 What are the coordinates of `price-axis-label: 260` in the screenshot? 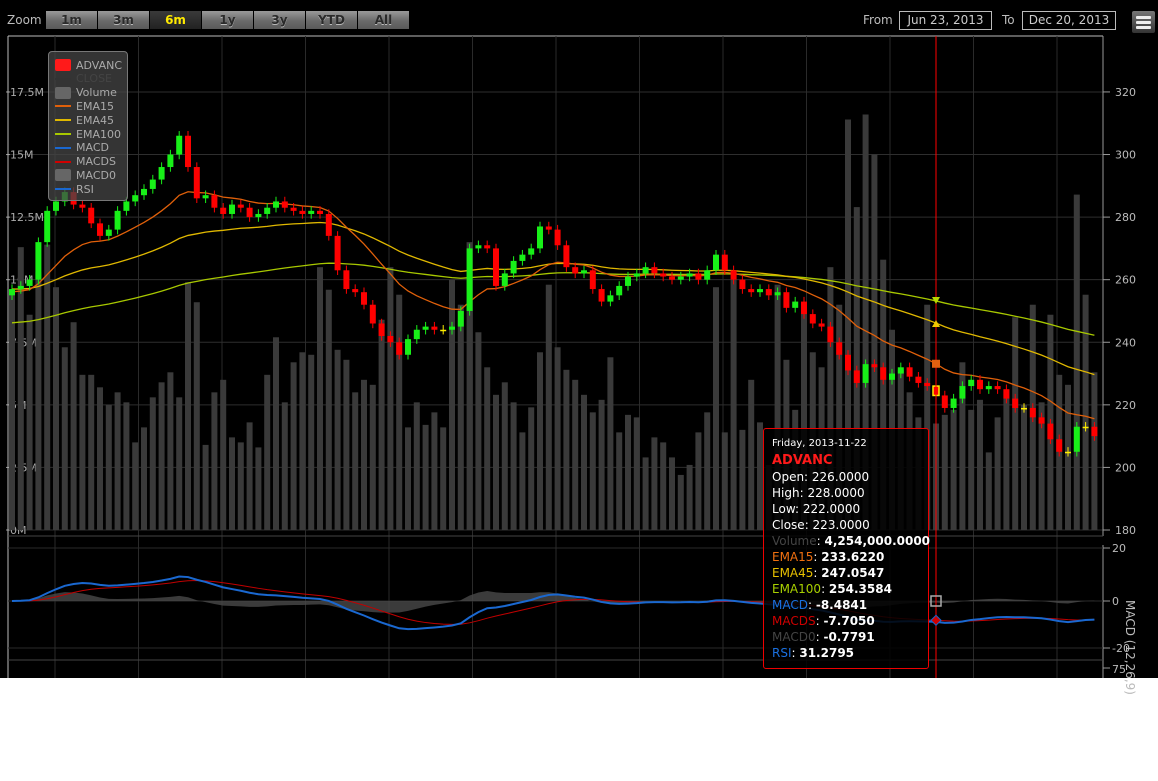 It's located at (1125, 280).